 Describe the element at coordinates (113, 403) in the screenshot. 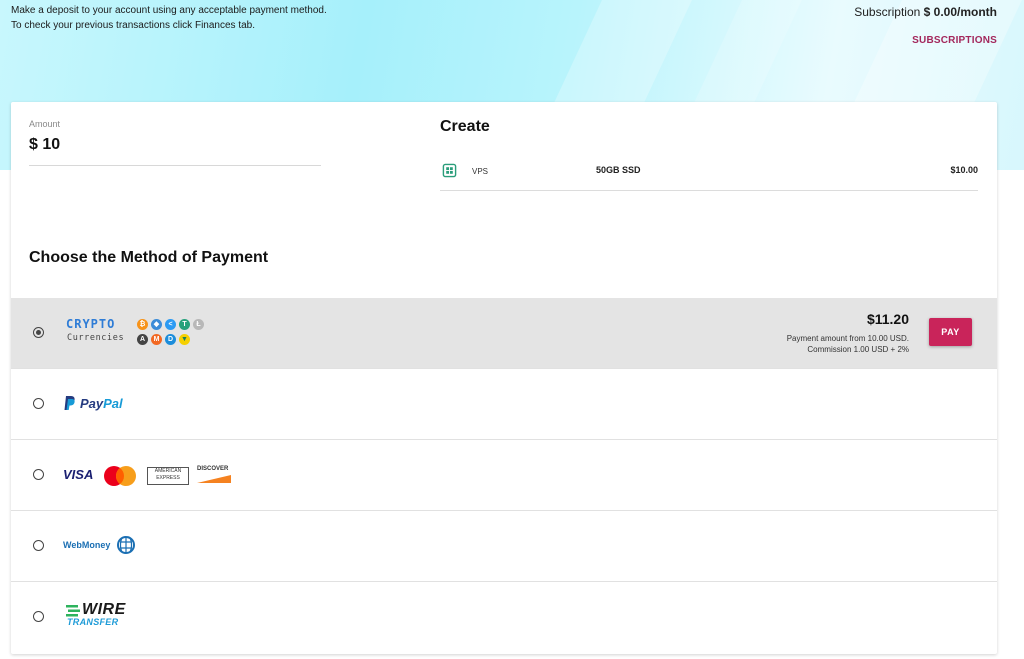

I see `paypal-word-pal: Pal` at that location.